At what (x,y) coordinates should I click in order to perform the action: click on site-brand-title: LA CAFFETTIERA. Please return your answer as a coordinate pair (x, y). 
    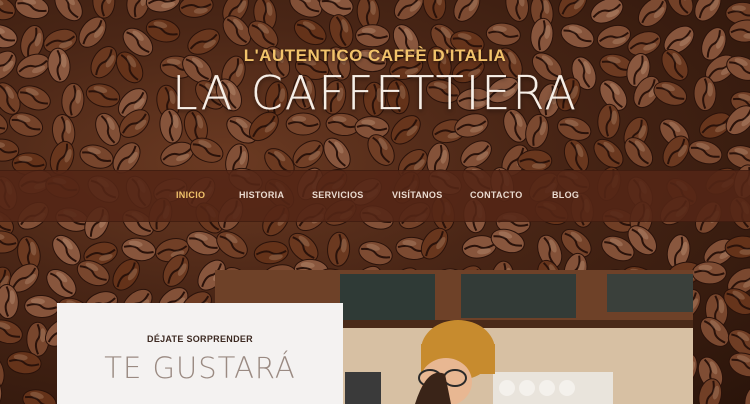
    Looking at the image, I should click on (375, 93).